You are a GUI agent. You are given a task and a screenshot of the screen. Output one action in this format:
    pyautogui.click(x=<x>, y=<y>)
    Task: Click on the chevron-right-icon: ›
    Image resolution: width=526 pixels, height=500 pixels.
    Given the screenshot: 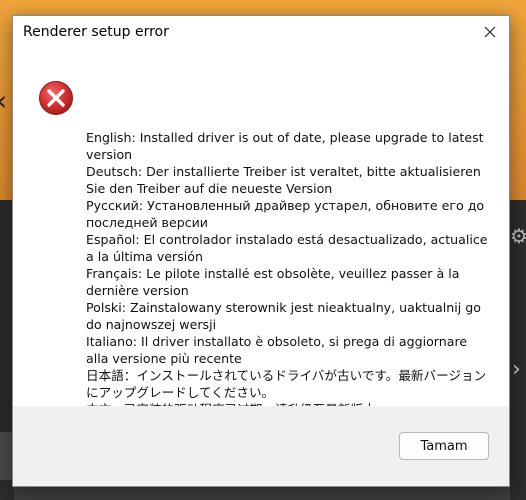 What is the action you would take?
    pyautogui.click(x=516, y=369)
    